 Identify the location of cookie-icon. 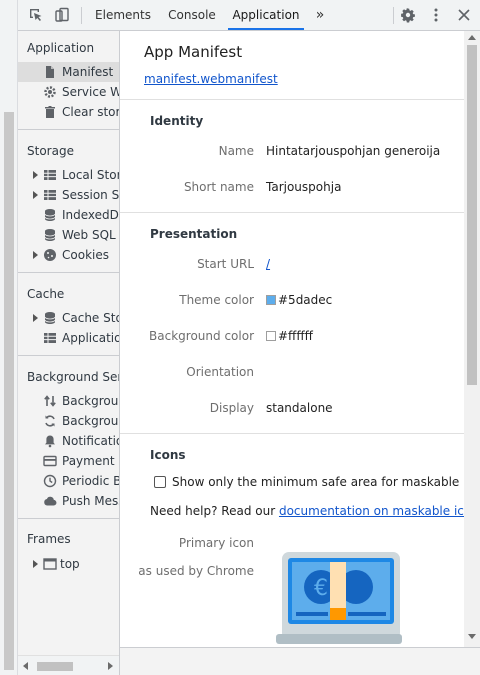
(50, 255).